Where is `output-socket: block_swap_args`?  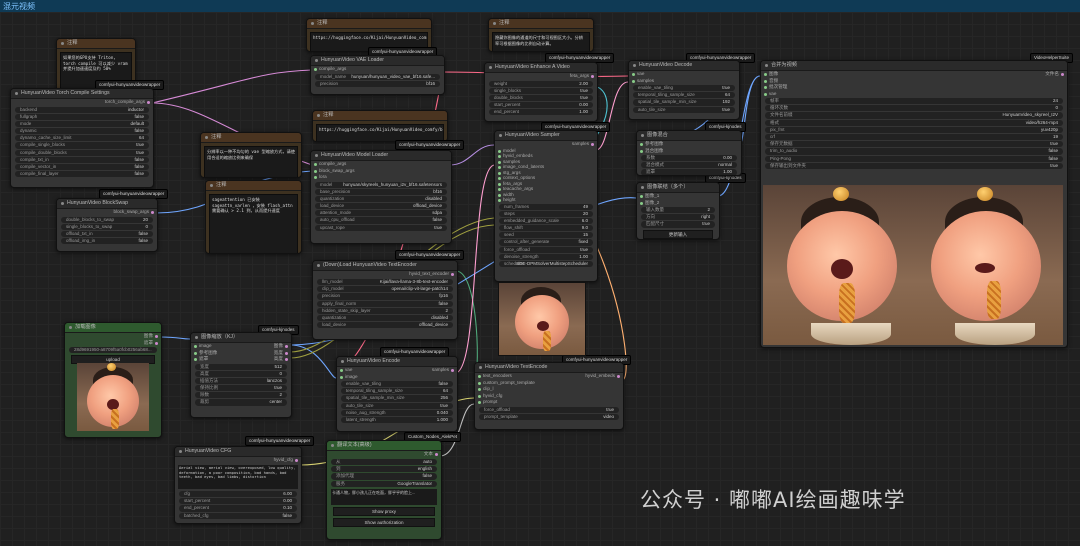 output-socket: block_swap_args is located at coordinates (107, 212).